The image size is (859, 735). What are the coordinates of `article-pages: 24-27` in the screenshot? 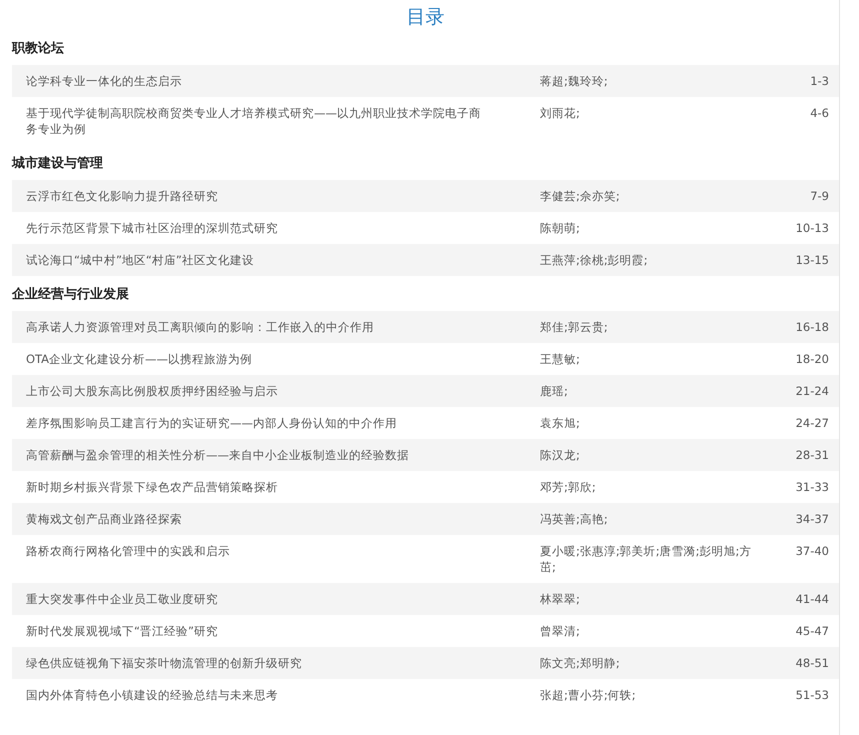 It's located at (811, 423).